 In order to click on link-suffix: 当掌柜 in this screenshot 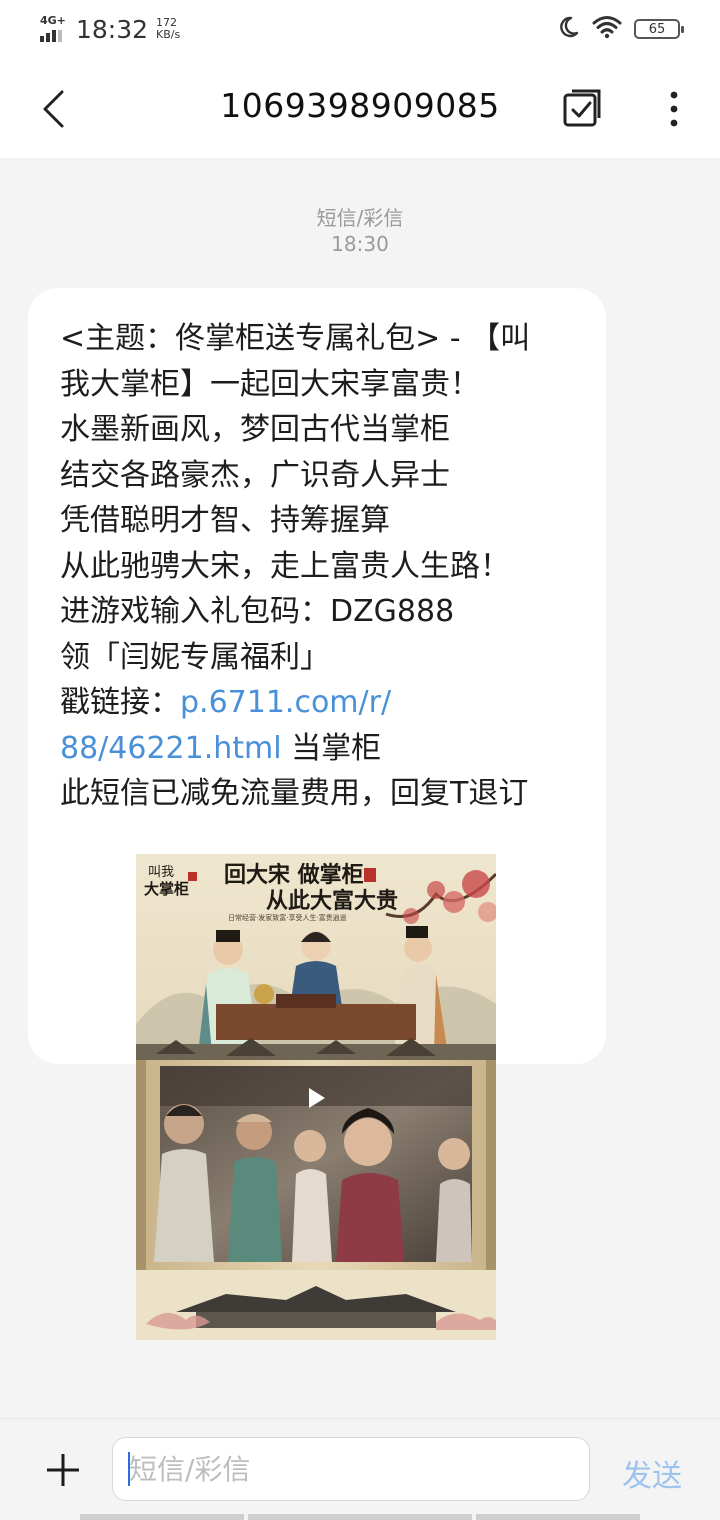, I will do `click(331, 748)`.